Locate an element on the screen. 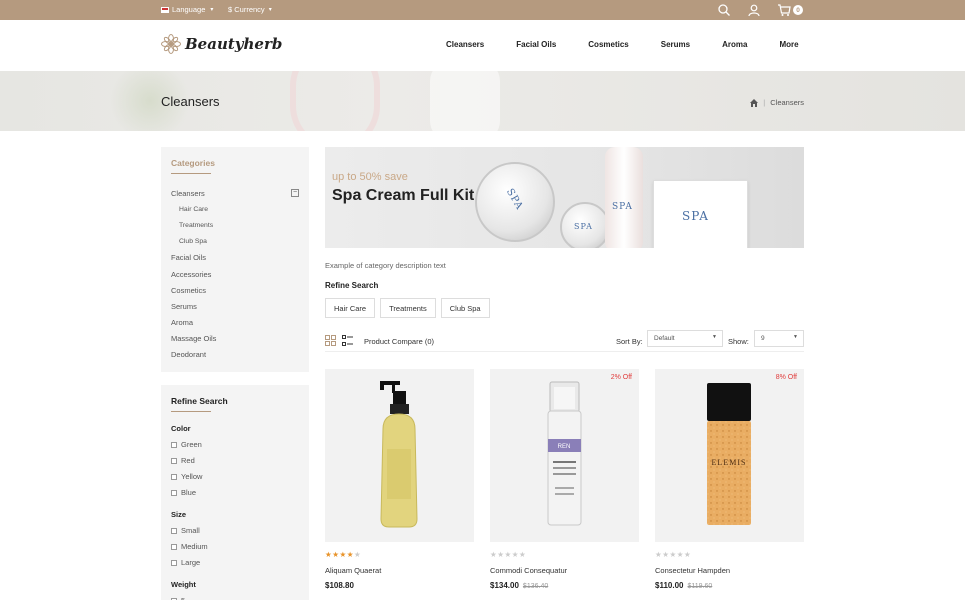  product-image: 8% Off ELEMIS is located at coordinates (729, 455).